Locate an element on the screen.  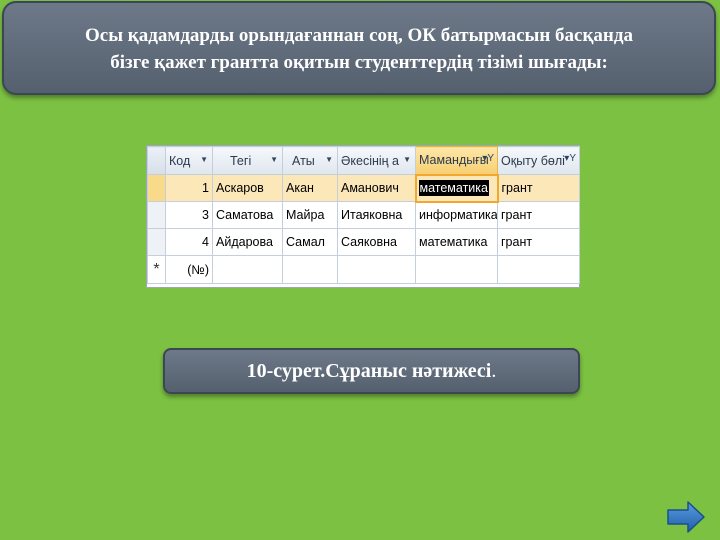
cell-akesi: Итаяковна is located at coordinates (376, 215).